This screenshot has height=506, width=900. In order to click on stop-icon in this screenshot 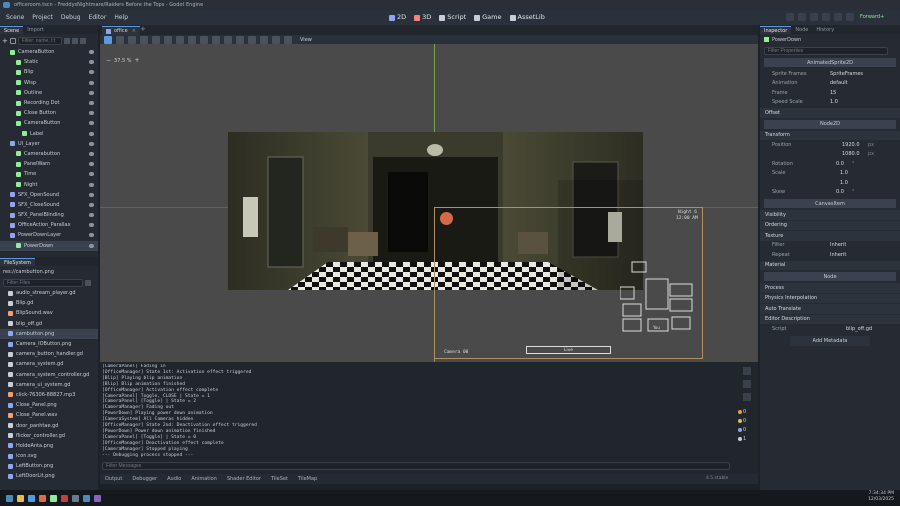, I will do `click(814, 17)`.